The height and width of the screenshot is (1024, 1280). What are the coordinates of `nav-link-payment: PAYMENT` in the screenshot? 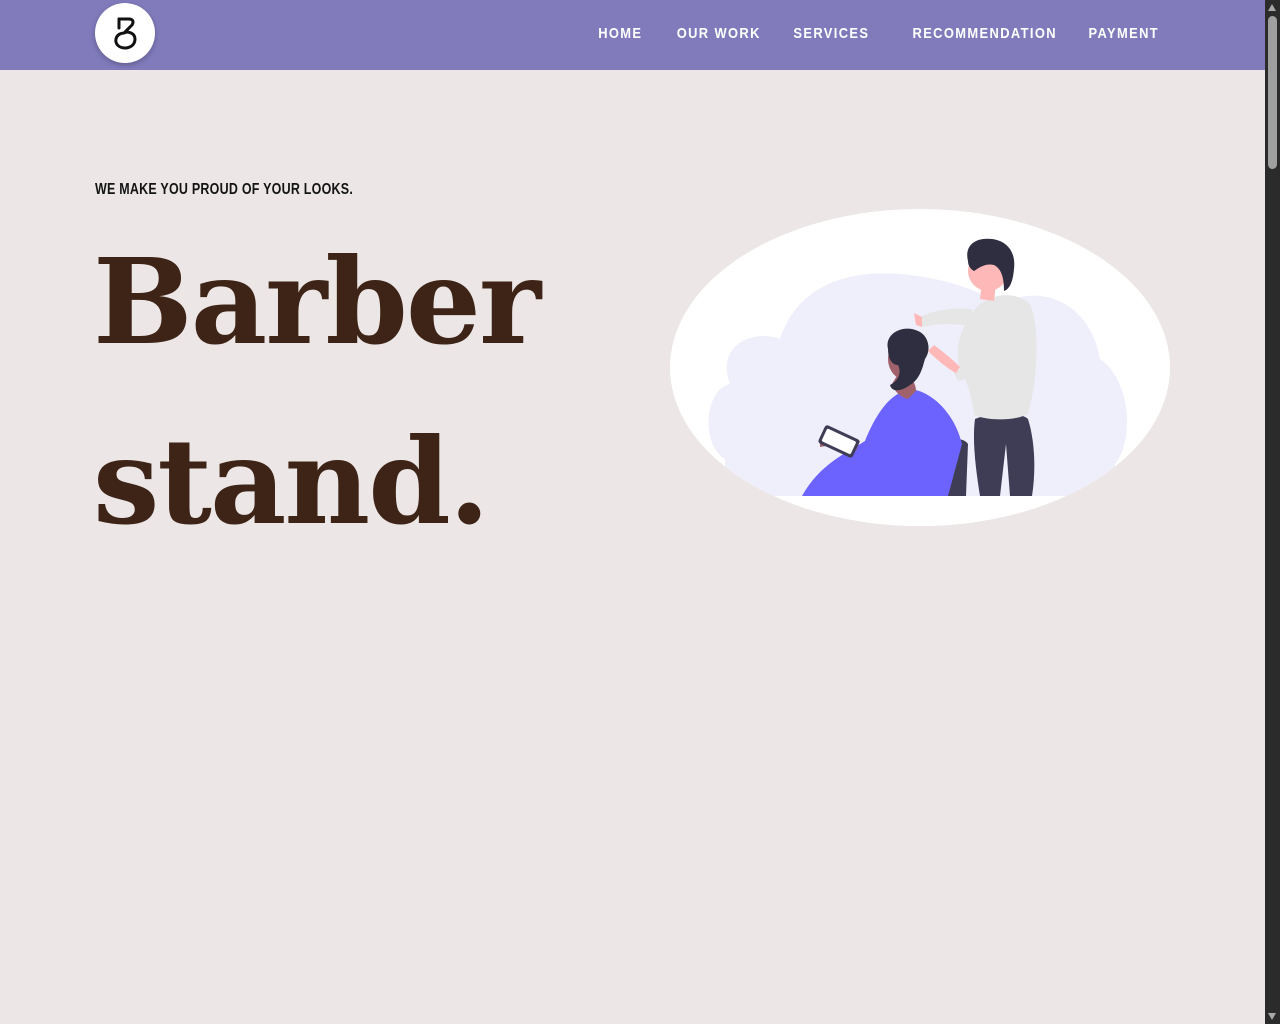 It's located at (1123, 34).